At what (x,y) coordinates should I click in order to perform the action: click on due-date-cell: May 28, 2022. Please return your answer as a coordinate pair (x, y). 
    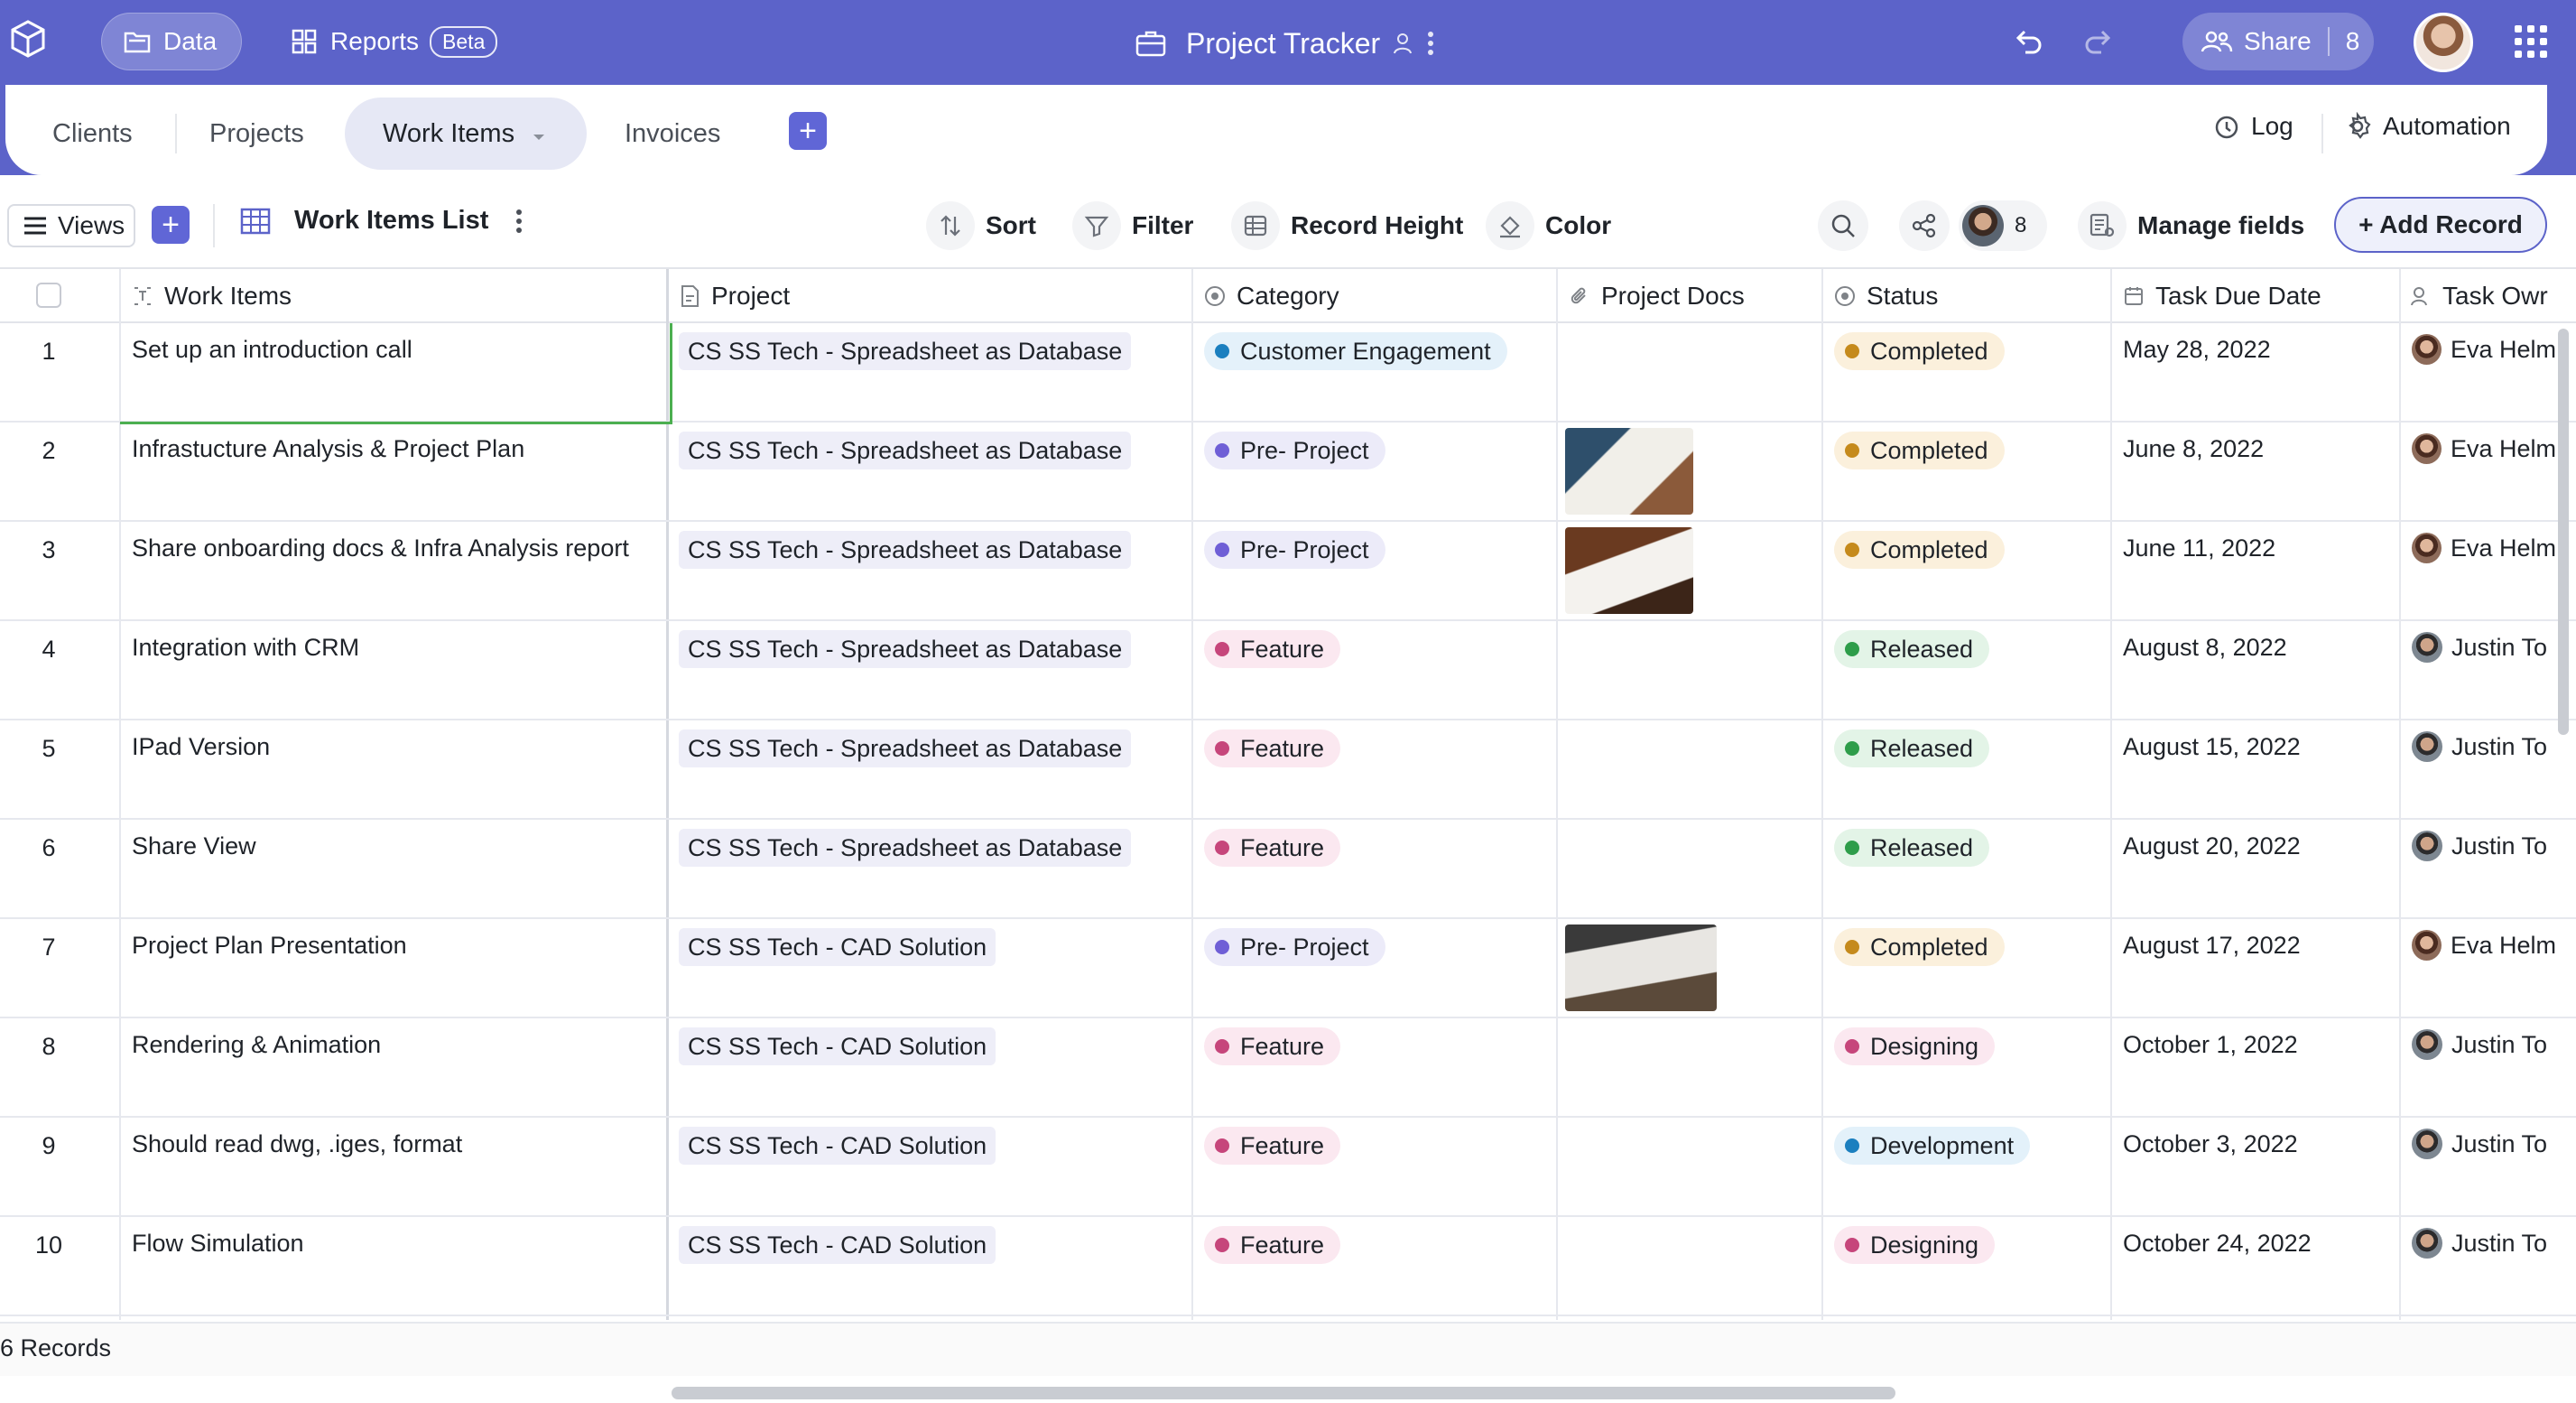
    Looking at the image, I should click on (2197, 350).